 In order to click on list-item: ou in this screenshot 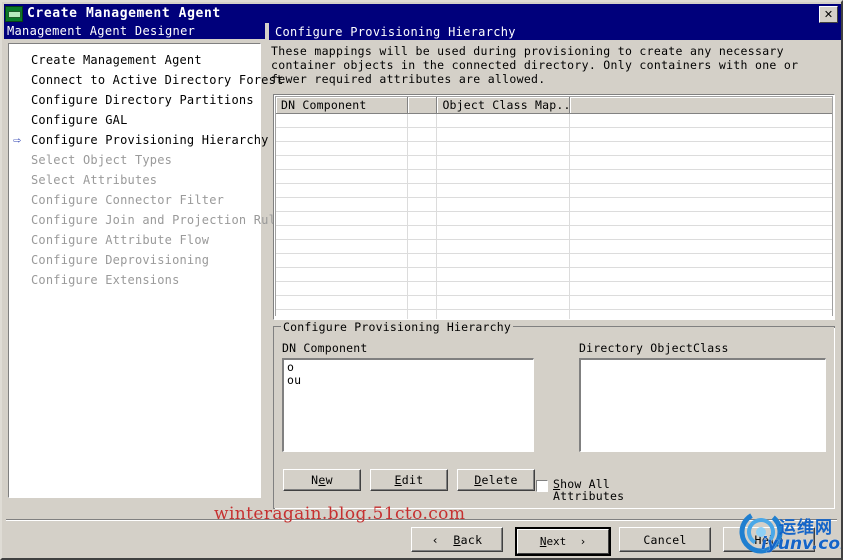, I will do `click(409, 380)`.